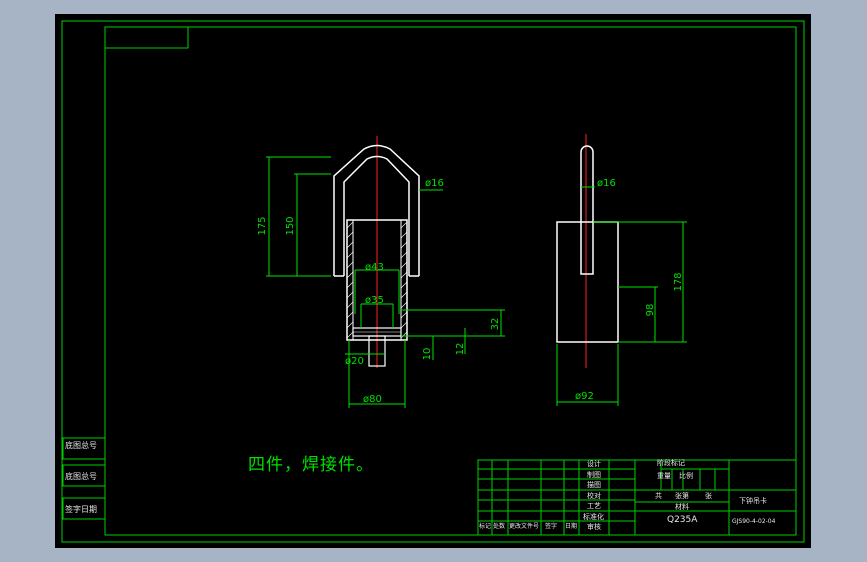 The width and height of the screenshot is (867, 562). Describe the element at coordinates (594, 527) in the screenshot. I see `tb-role-review: 审核` at that location.